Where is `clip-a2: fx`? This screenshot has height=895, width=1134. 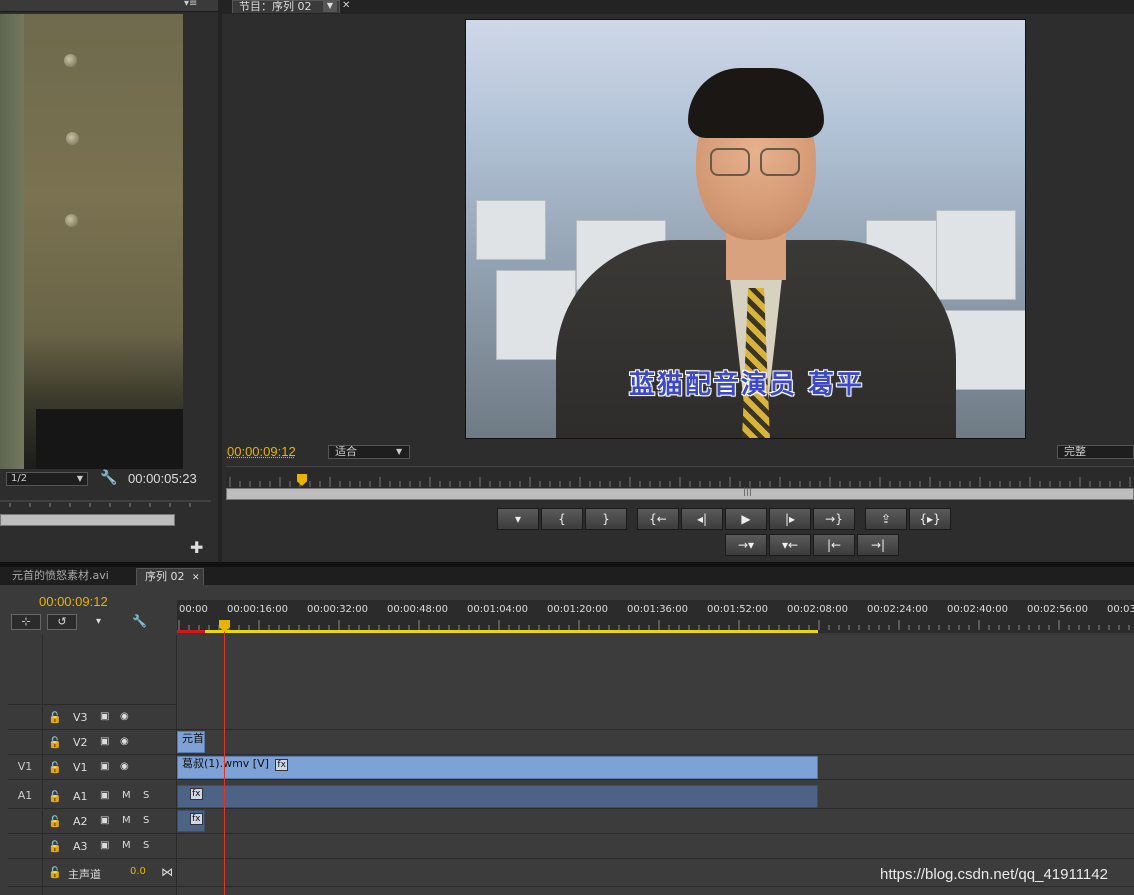
clip-a2: fx is located at coordinates (191, 821).